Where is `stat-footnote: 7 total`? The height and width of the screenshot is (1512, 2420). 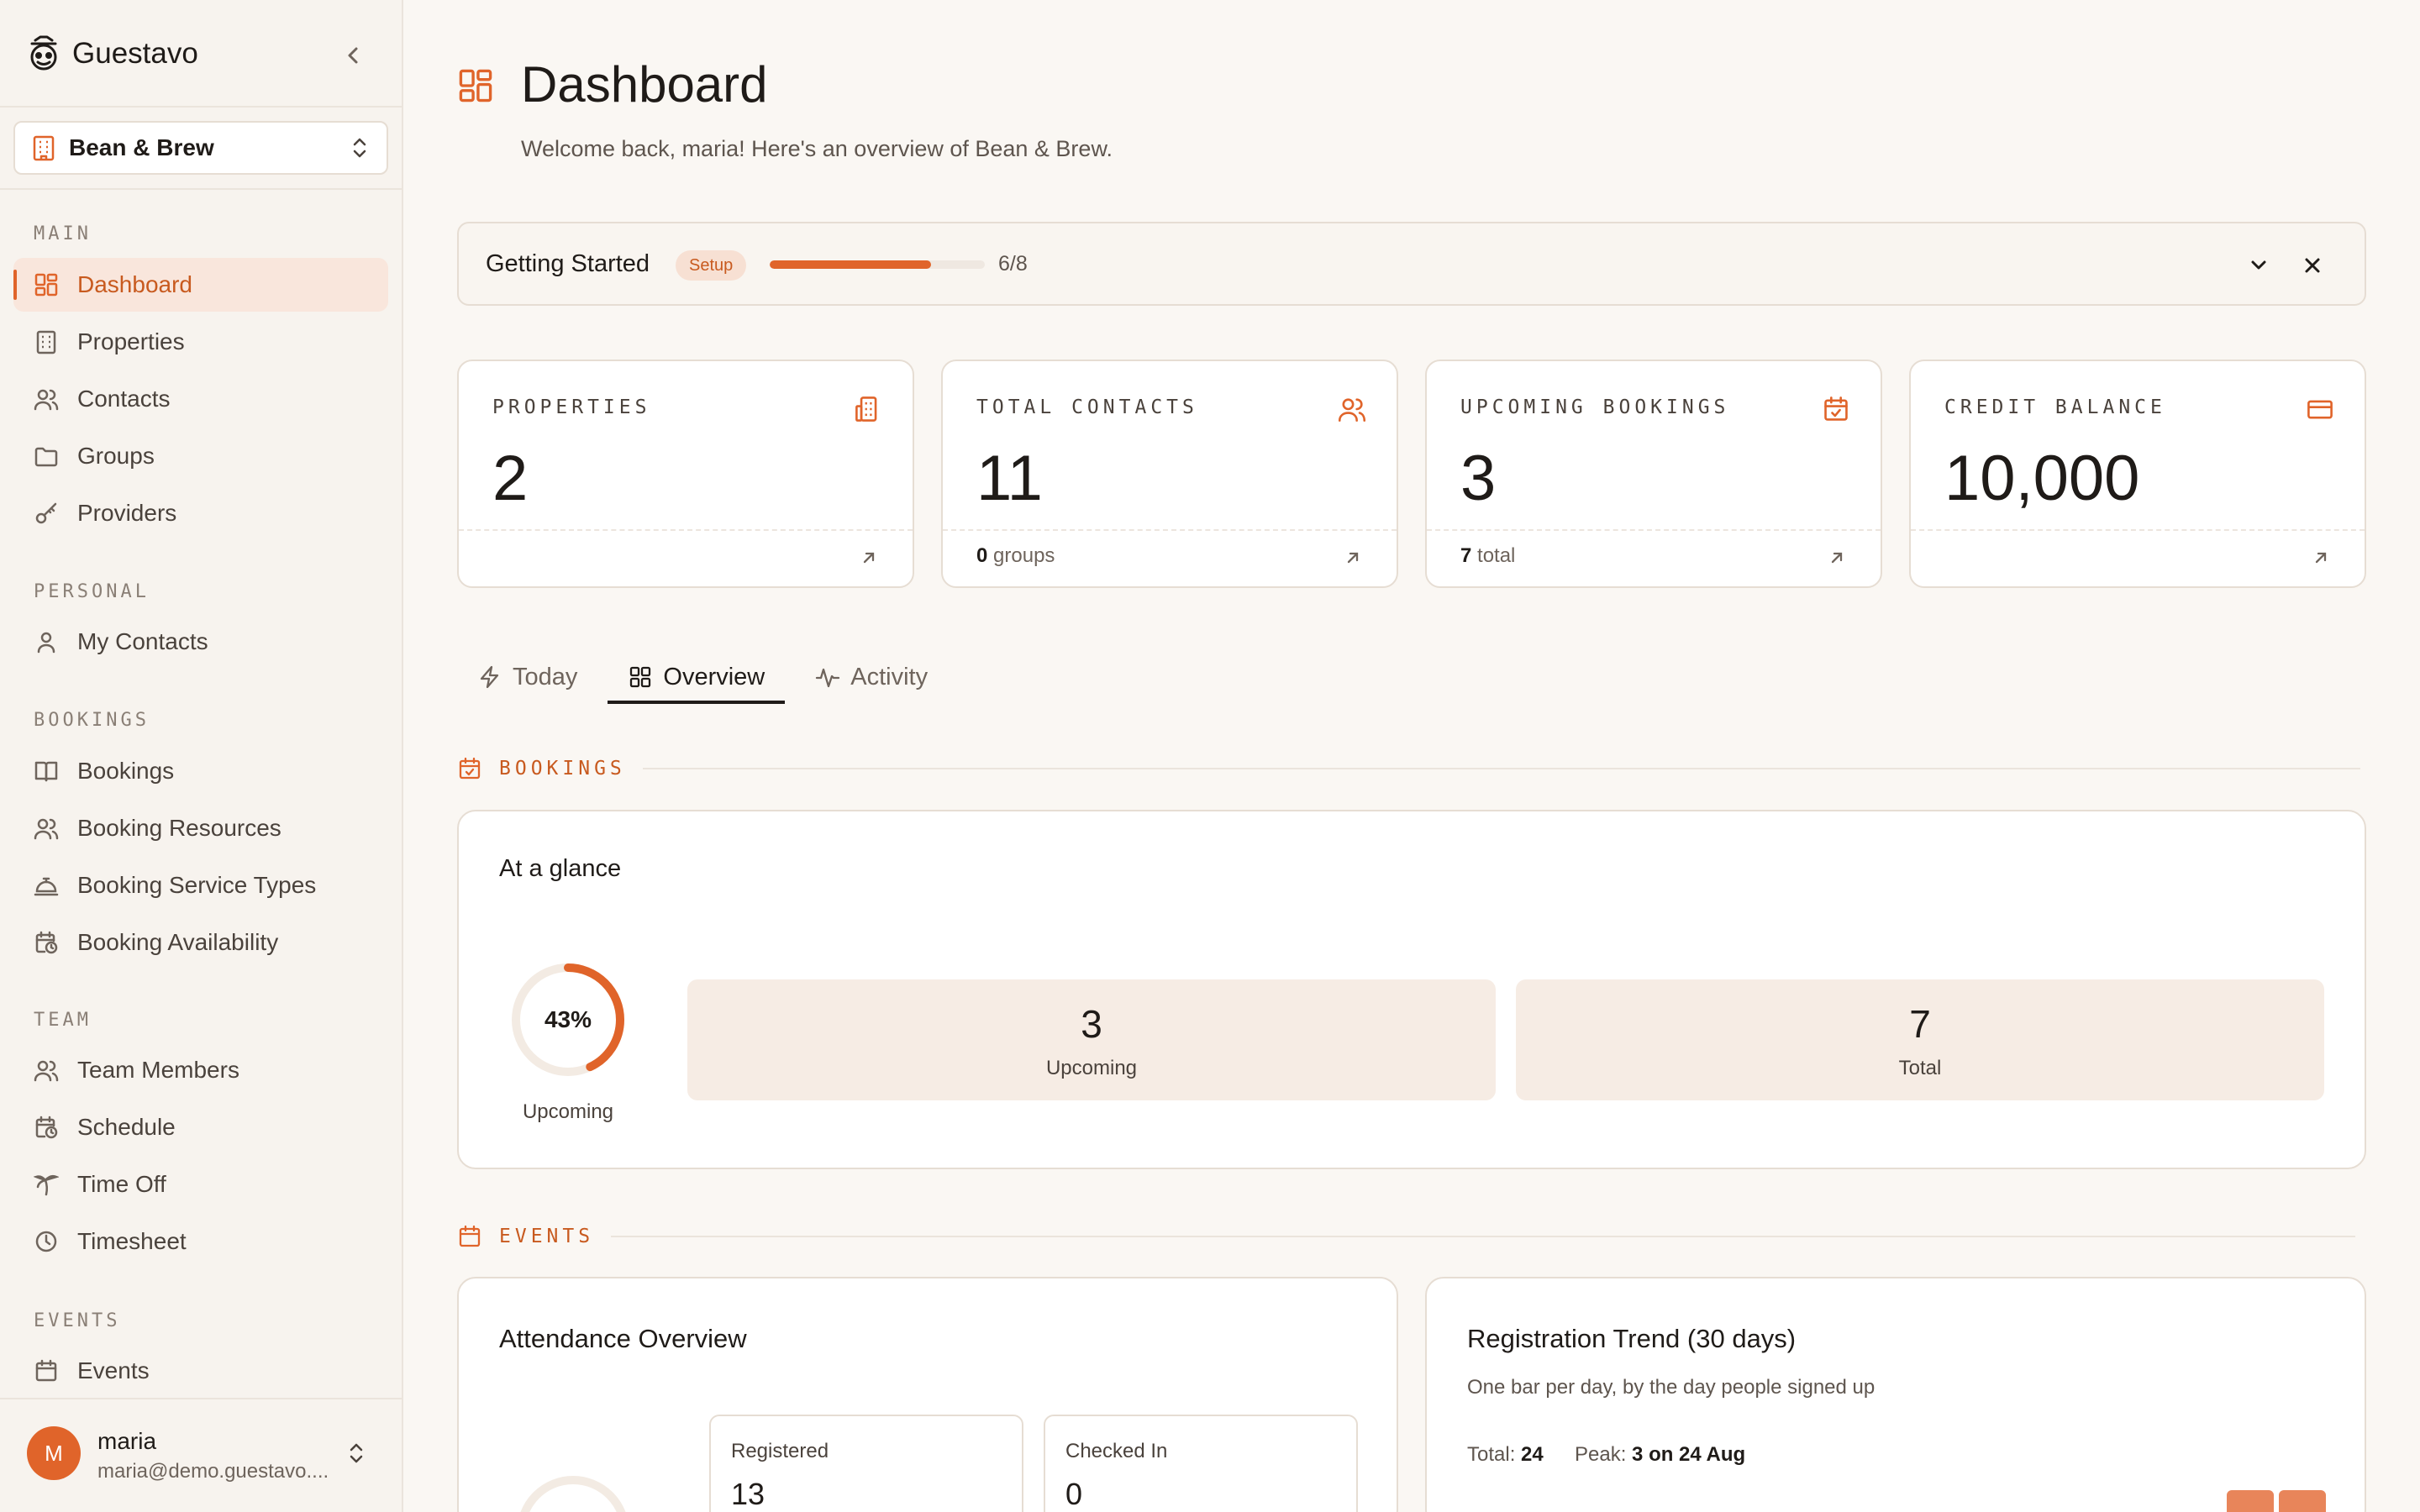 stat-footnote: 7 total is located at coordinates (1487, 556).